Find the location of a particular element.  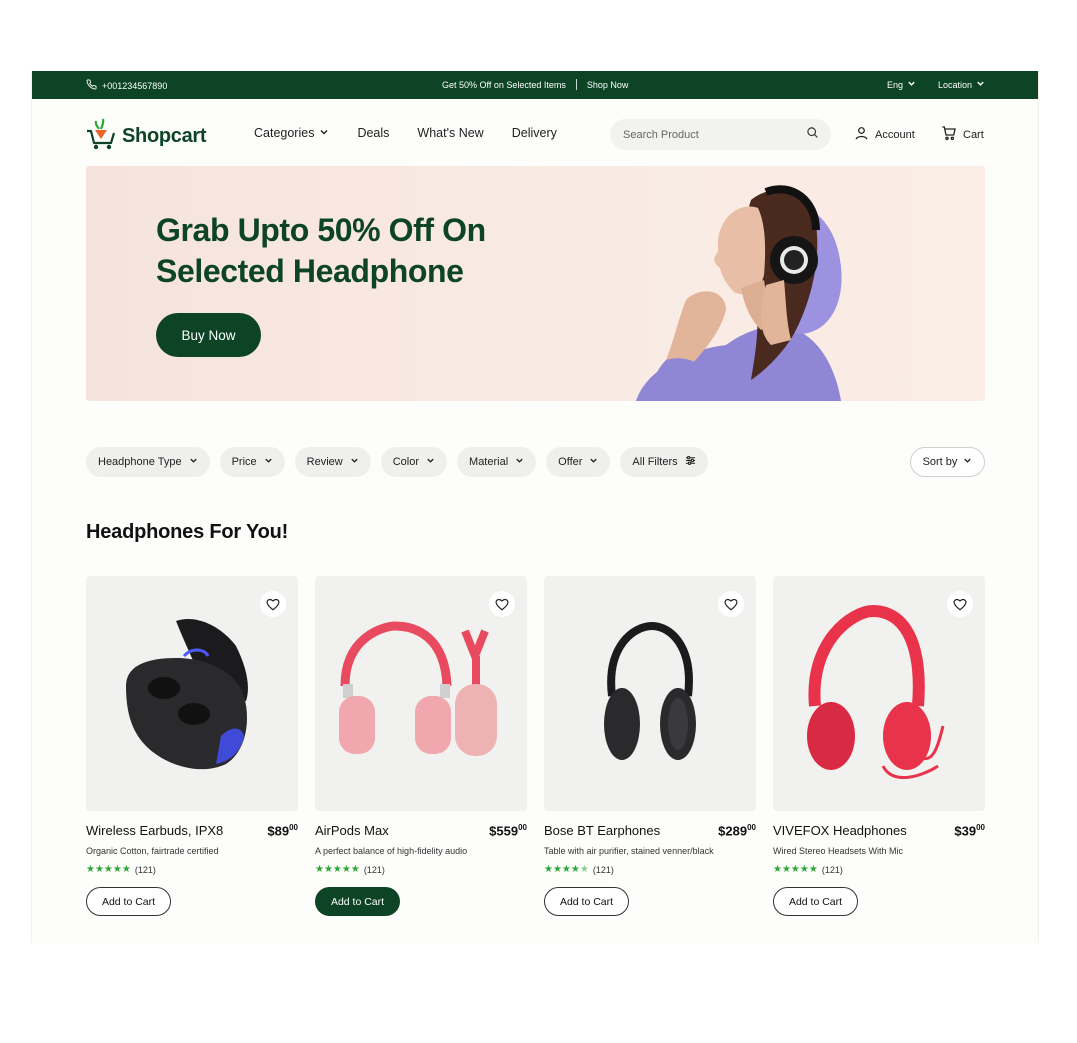

filter-headphone-type: Headphone Type is located at coordinates (148, 462).